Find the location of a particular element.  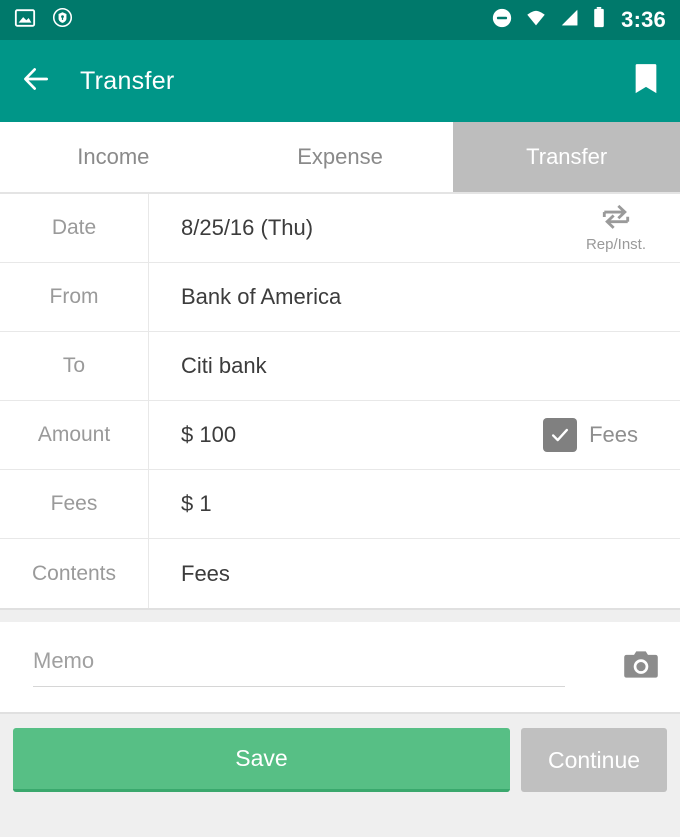

status-bar-clock: 3:36 is located at coordinates (643, 19).